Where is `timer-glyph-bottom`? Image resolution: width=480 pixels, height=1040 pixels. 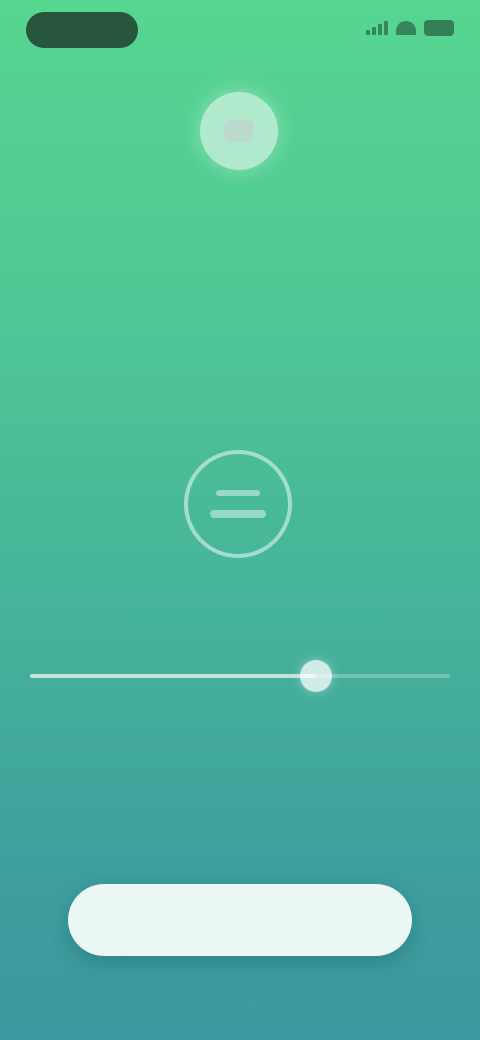 timer-glyph-bottom is located at coordinates (238, 514).